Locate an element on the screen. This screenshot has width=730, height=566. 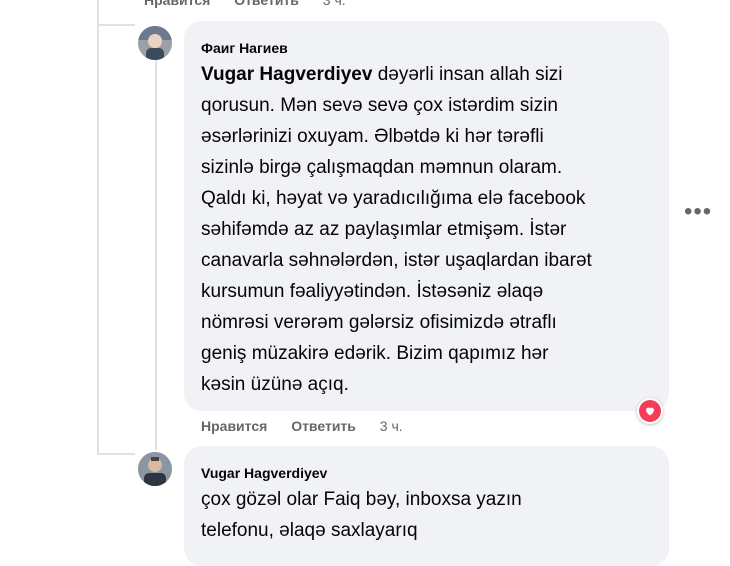
heart-icon is located at coordinates (650, 411).